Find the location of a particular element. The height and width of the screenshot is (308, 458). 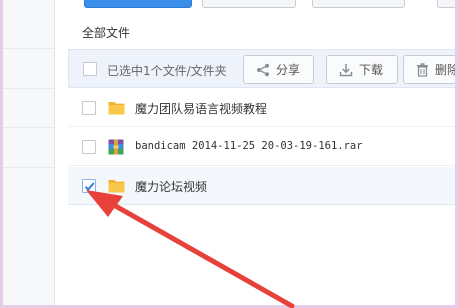

file-name: 魔力论坛视频 is located at coordinates (171, 186).